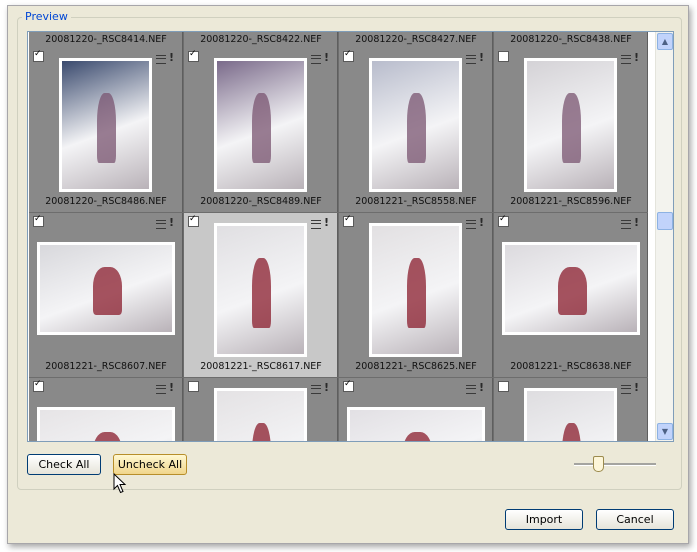 This screenshot has width=697, height=552. What do you see at coordinates (665, 41) in the screenshot?
I see `scroll-up-button: ▲` at bounding box center [665, 41].